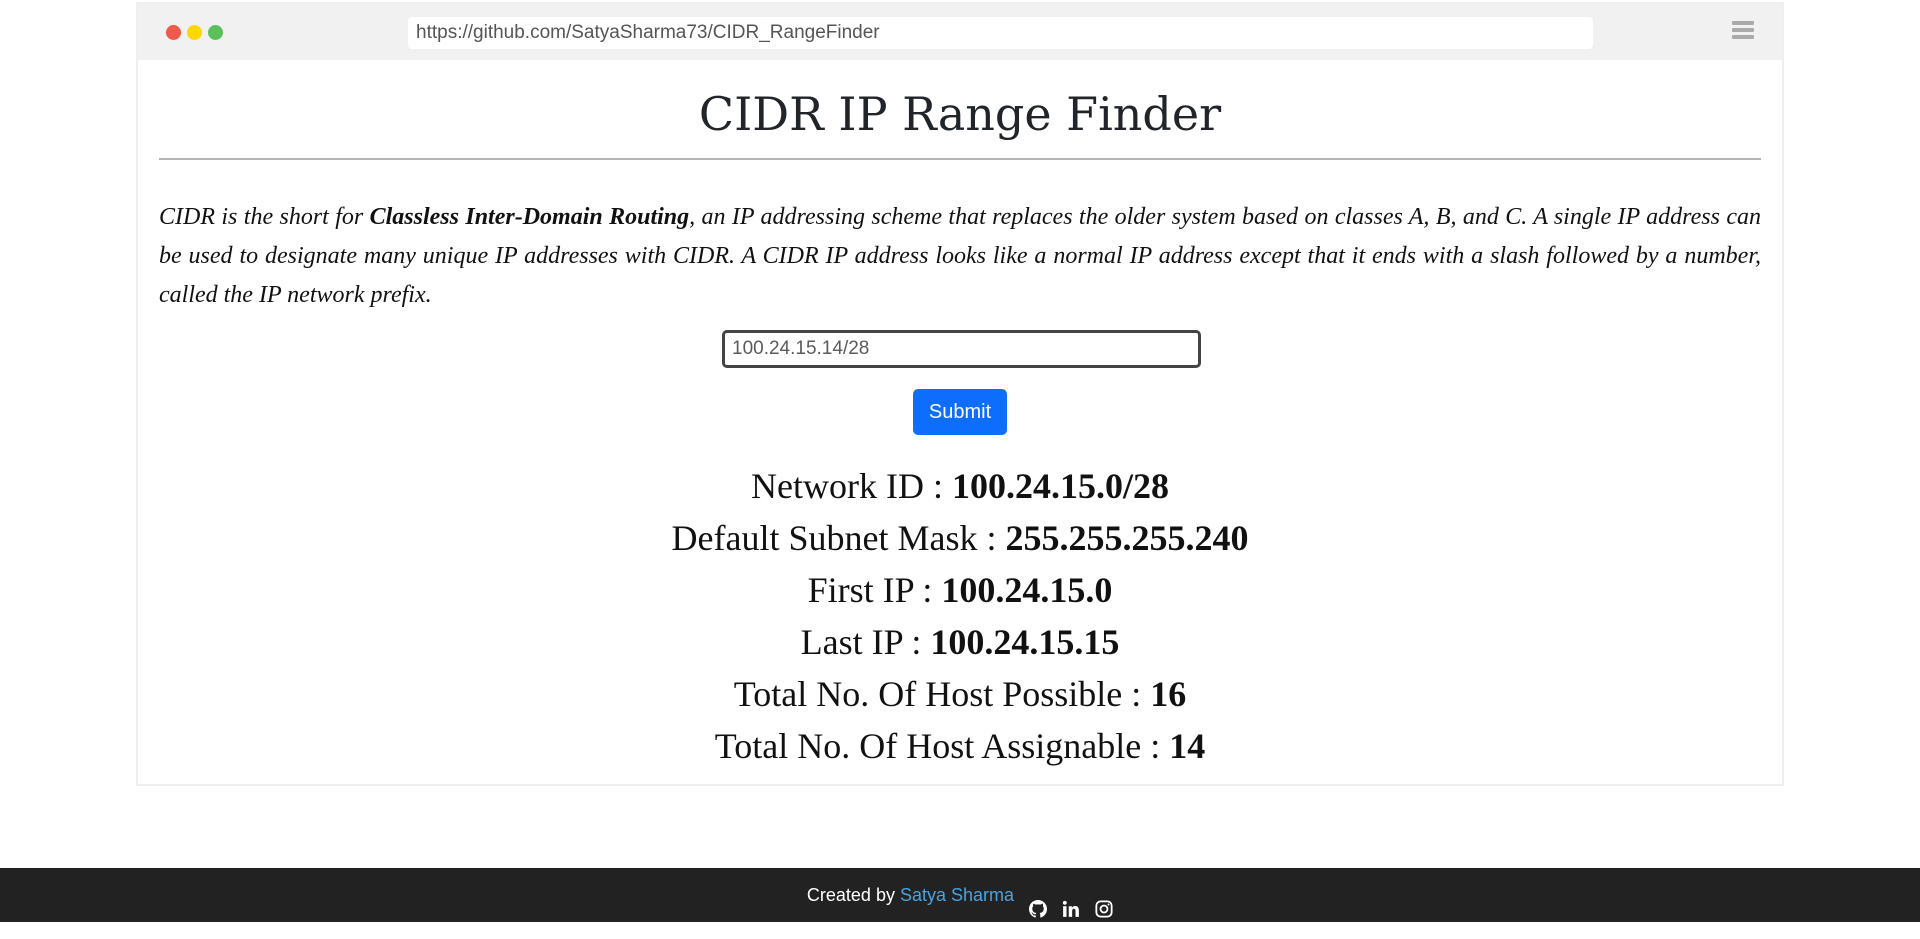 The height and width of the screenshot is (939, 1920). I want to click on result-label: Total No. Of Host Possible :, so click(942, 694).